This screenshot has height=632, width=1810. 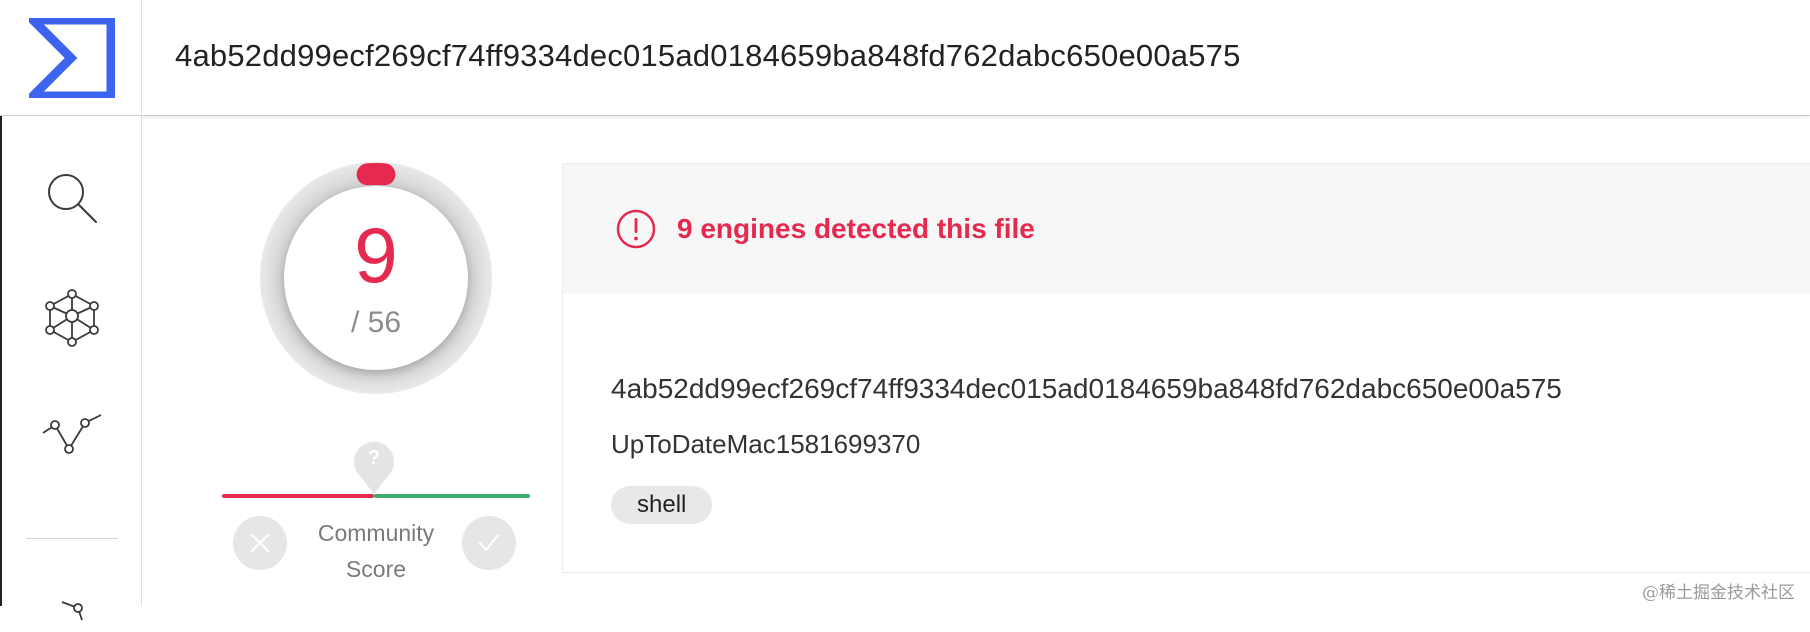 I want to click on home-logo-link, so click(x=72, y=57).